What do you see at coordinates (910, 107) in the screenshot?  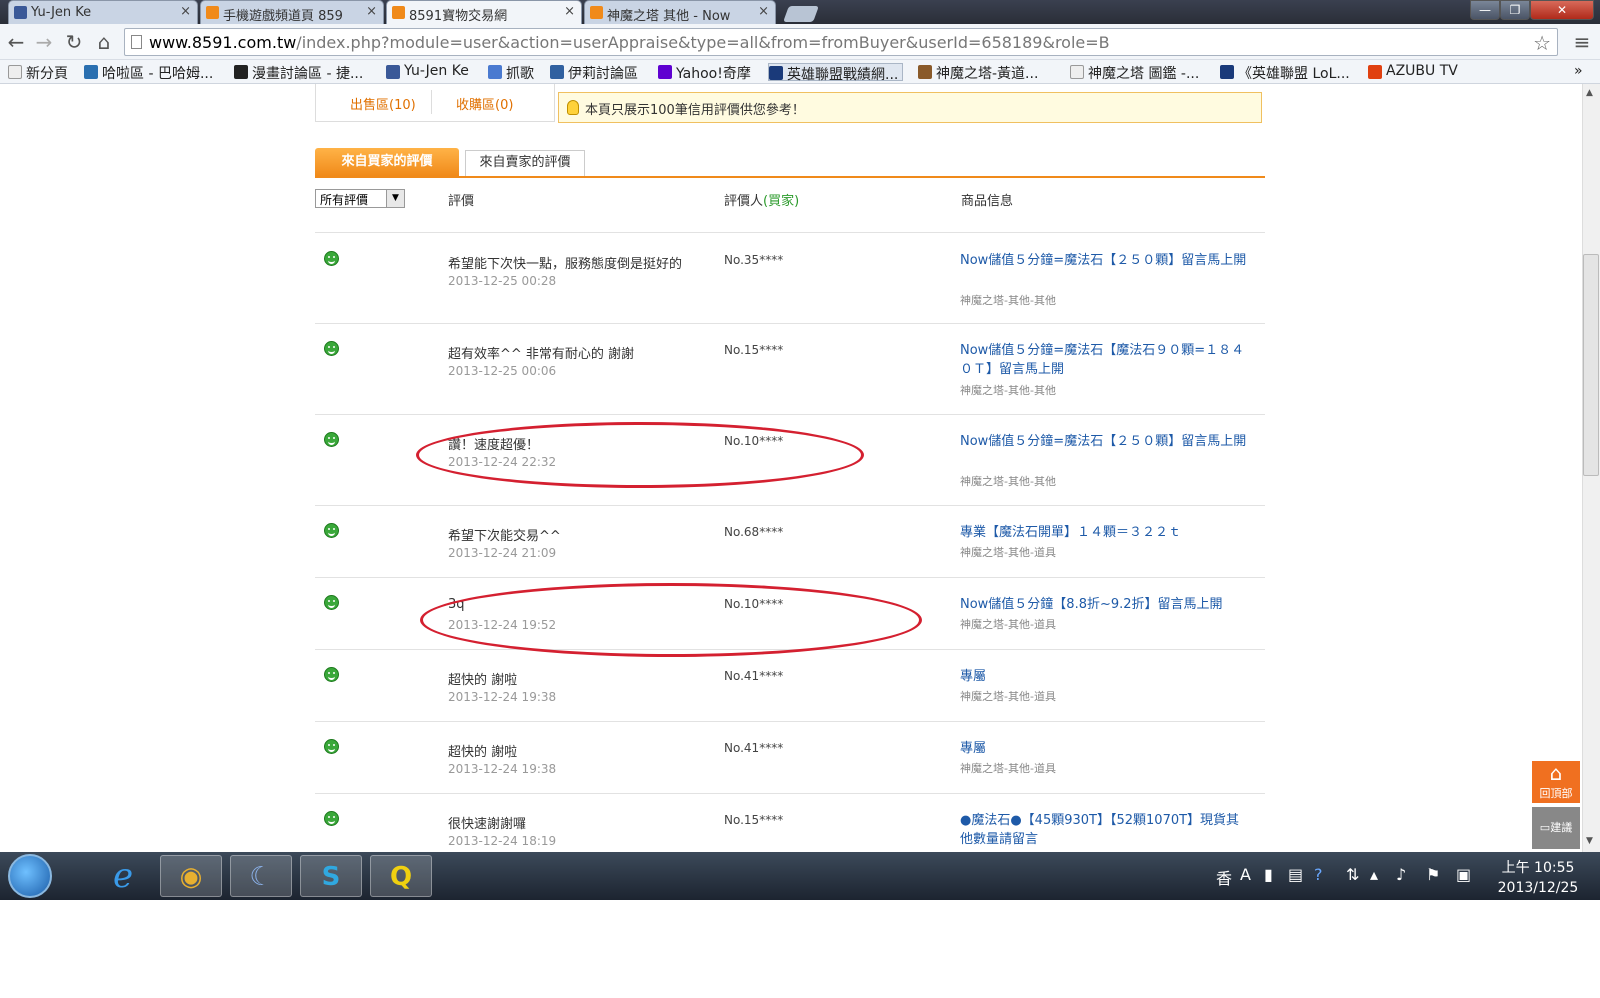 I see `notice-banner: 本頁只展示100筆信用評價供您參考！` at bounding box center [910, 107].